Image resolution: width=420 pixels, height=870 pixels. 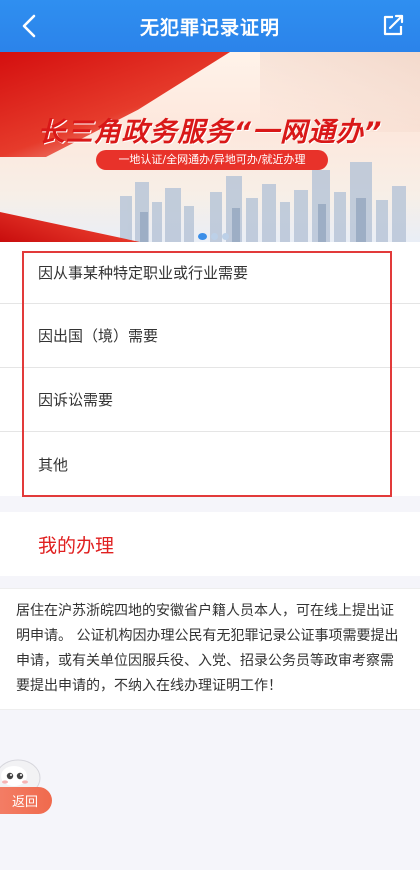 I want to click on my-applications-title: 我的办理, so click(x=76, y=545).